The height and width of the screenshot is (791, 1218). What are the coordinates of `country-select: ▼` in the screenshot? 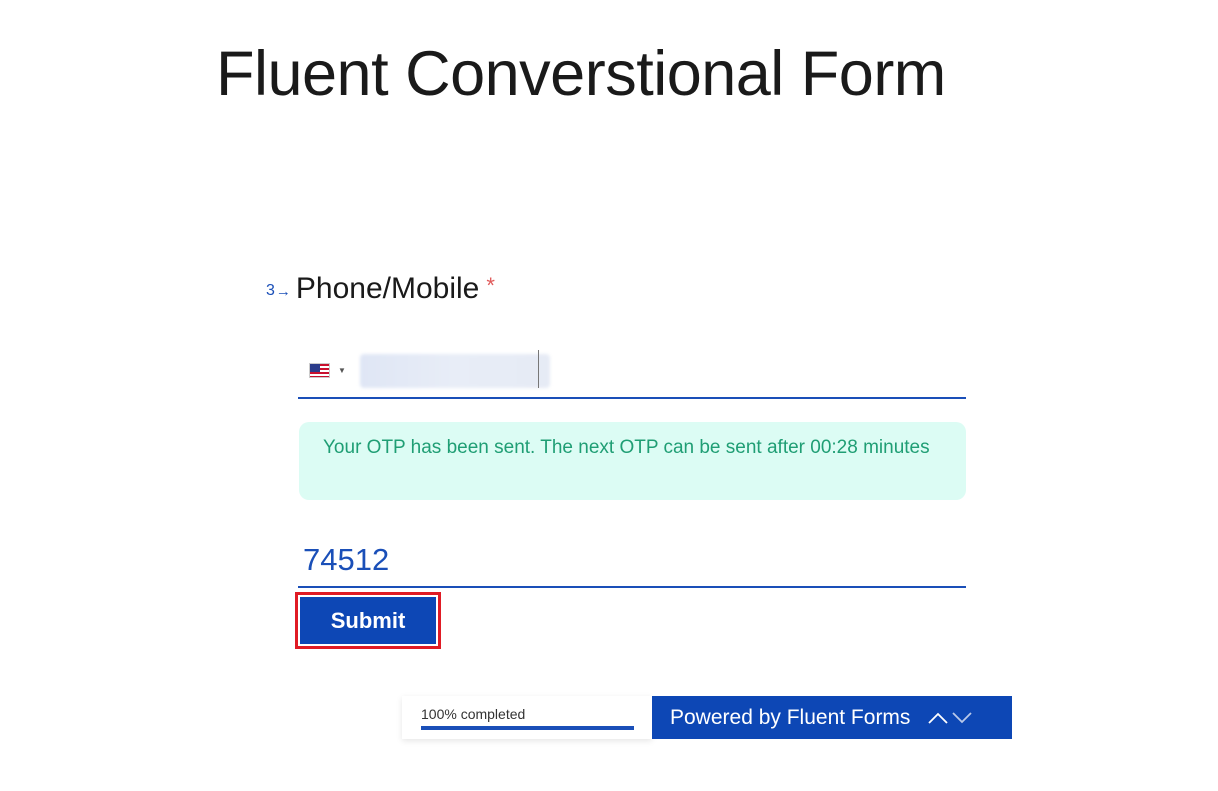 It's located at (327, 370).